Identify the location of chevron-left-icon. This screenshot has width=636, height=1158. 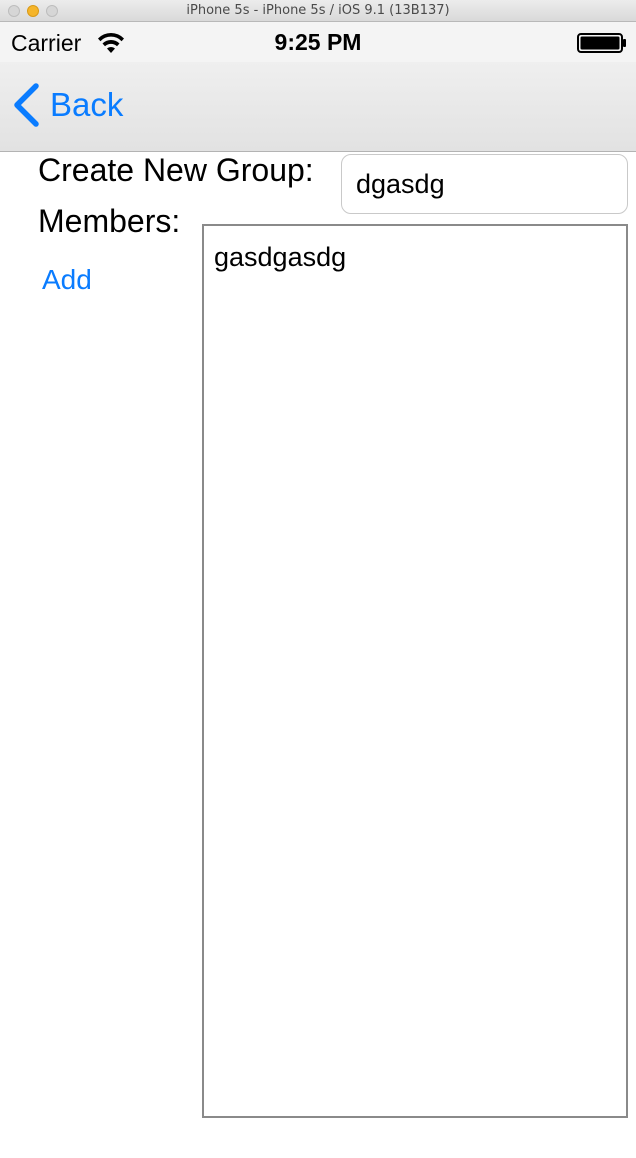
(26, 105).